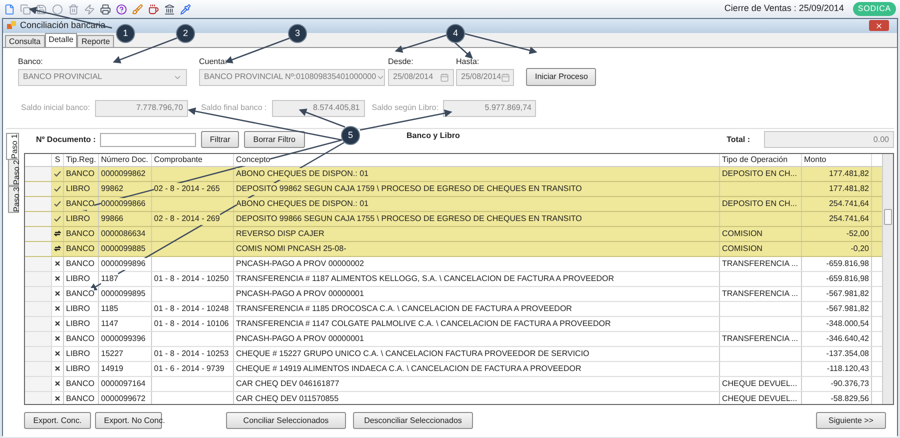  Describe the element at coordinates (784, 9) in the screenshot. I see `closing-date: Cierre de Ventas : 25/09/2014` at that location.